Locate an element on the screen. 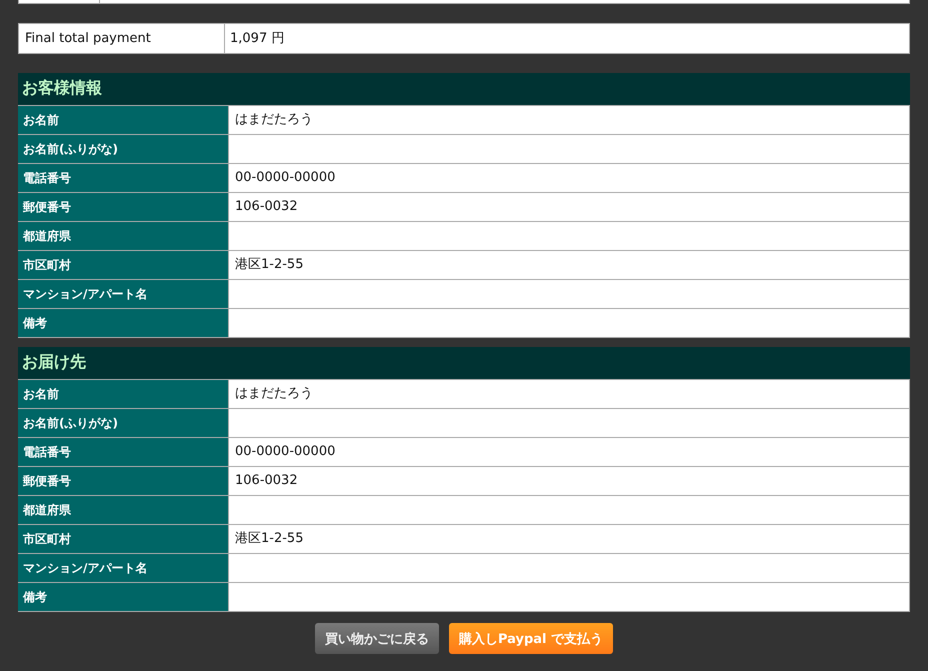 The image size is (928, 671). total-value: 1,097 円 is located at coordinates (256, 39).